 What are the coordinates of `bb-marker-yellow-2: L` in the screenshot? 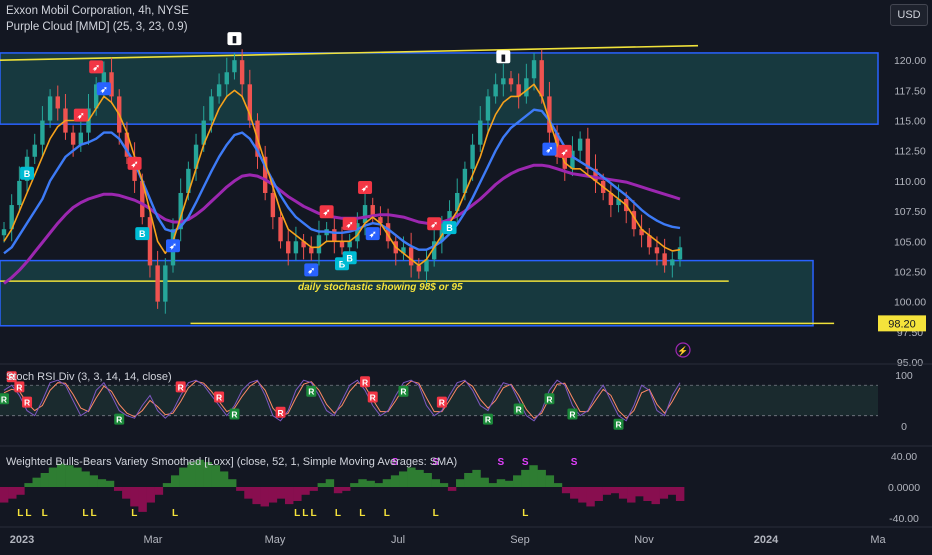 It's located at (45, 513).